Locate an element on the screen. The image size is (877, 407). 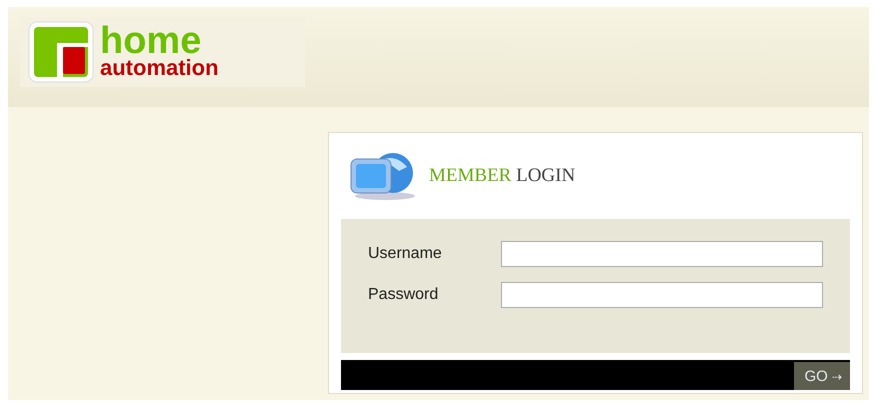
logo-icon is located at coordinates (61, 52).